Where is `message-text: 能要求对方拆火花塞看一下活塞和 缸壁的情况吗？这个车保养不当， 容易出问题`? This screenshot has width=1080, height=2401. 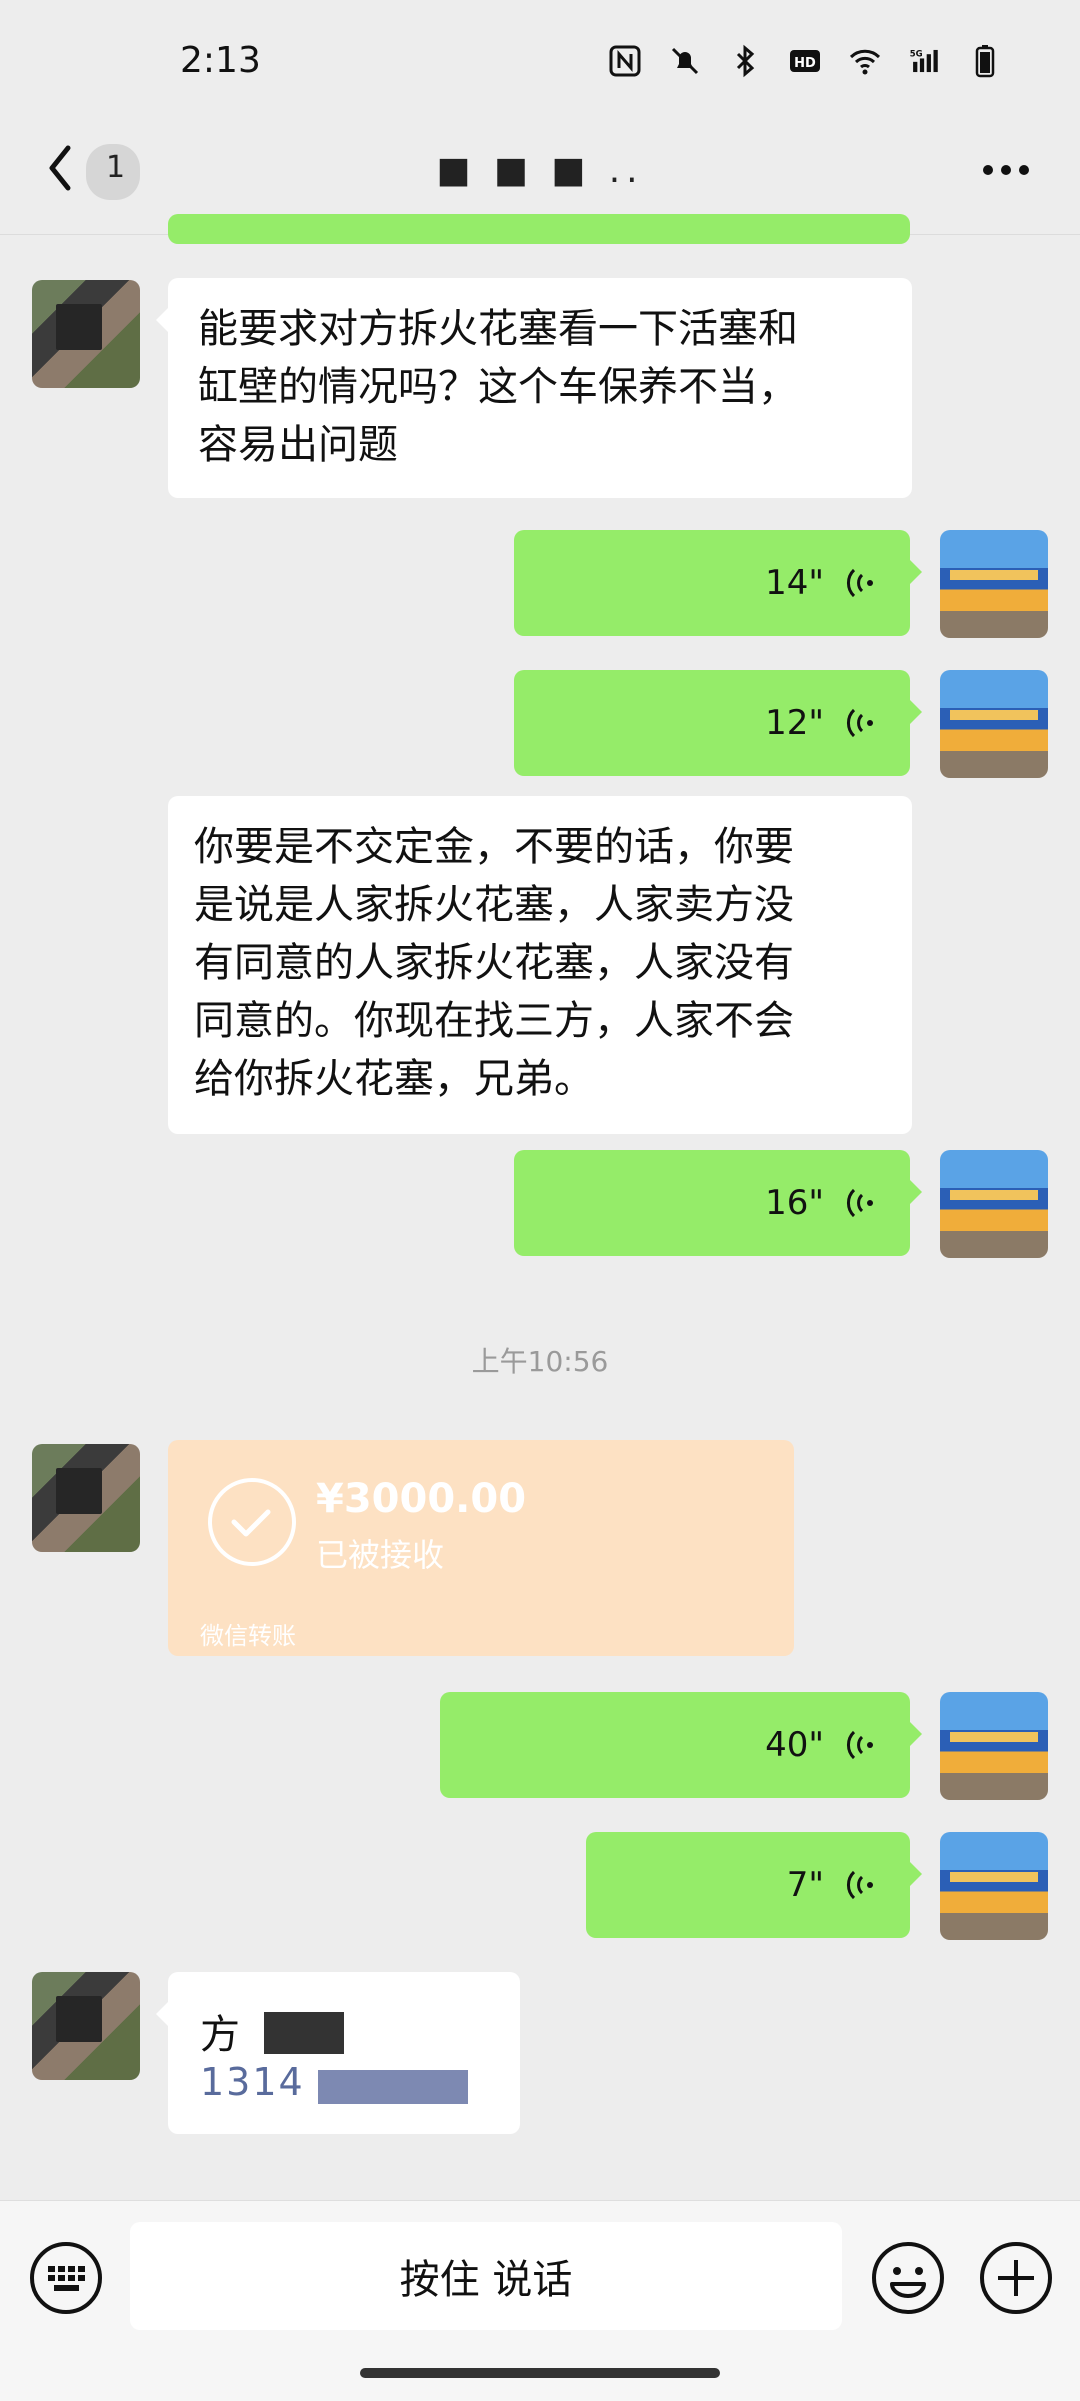
message-text: 能要求对方拆火花塞看一下活塞和 缸壁的情况吗？这个车保养不当， 容易出问题 is located at coordinates (540, 387).